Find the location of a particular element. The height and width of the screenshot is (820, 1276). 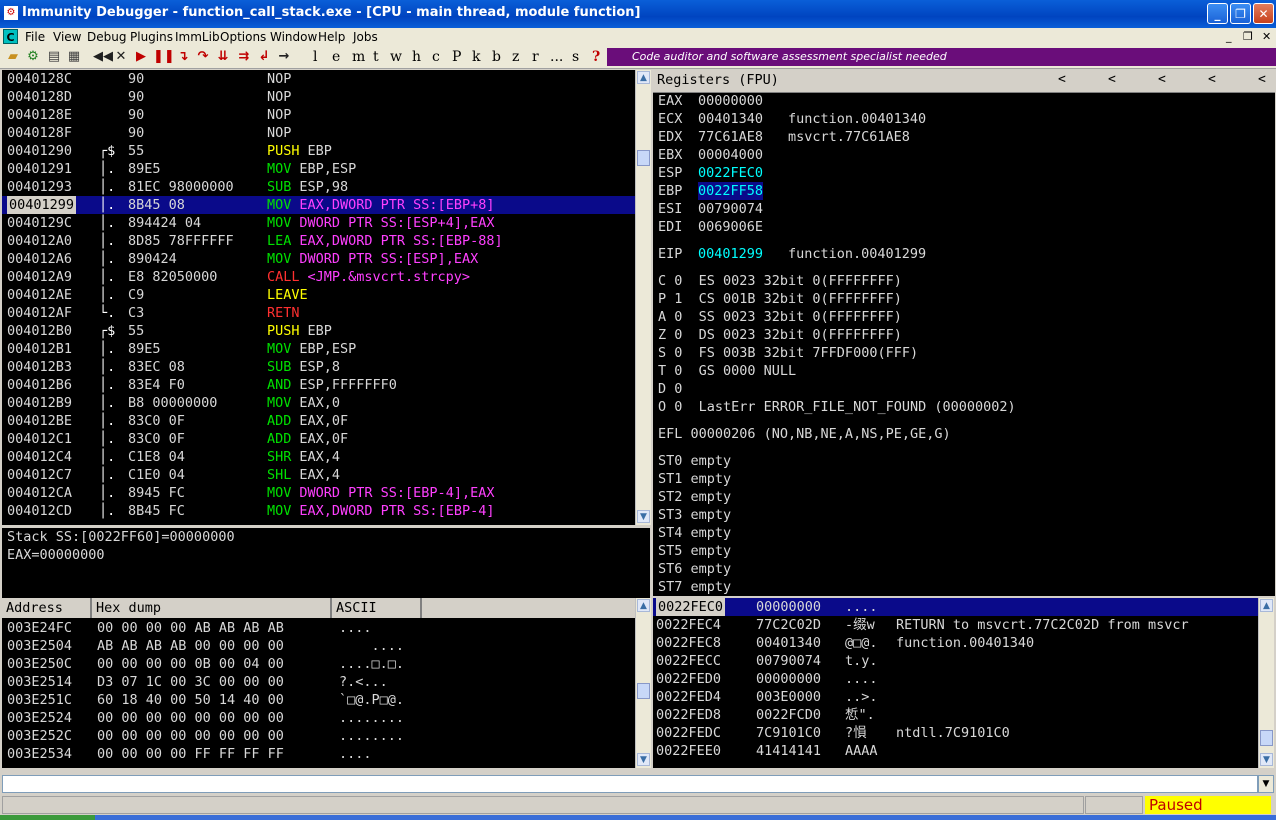

disasm-row: 004012B1 │. 89E5 MOV EBP,ESP is located at coordinates (318, 349).